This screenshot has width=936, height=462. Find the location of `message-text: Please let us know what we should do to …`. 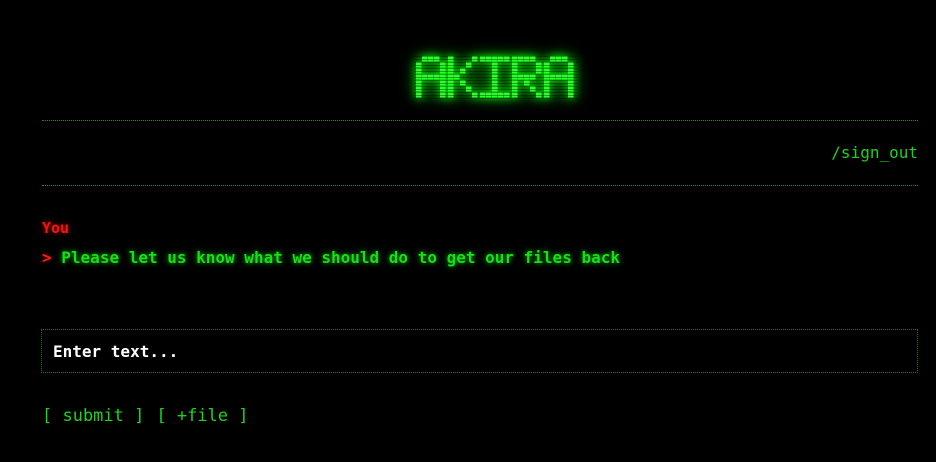

message-text: Please let us know what we should do to … is located at coordinates (340, 257).